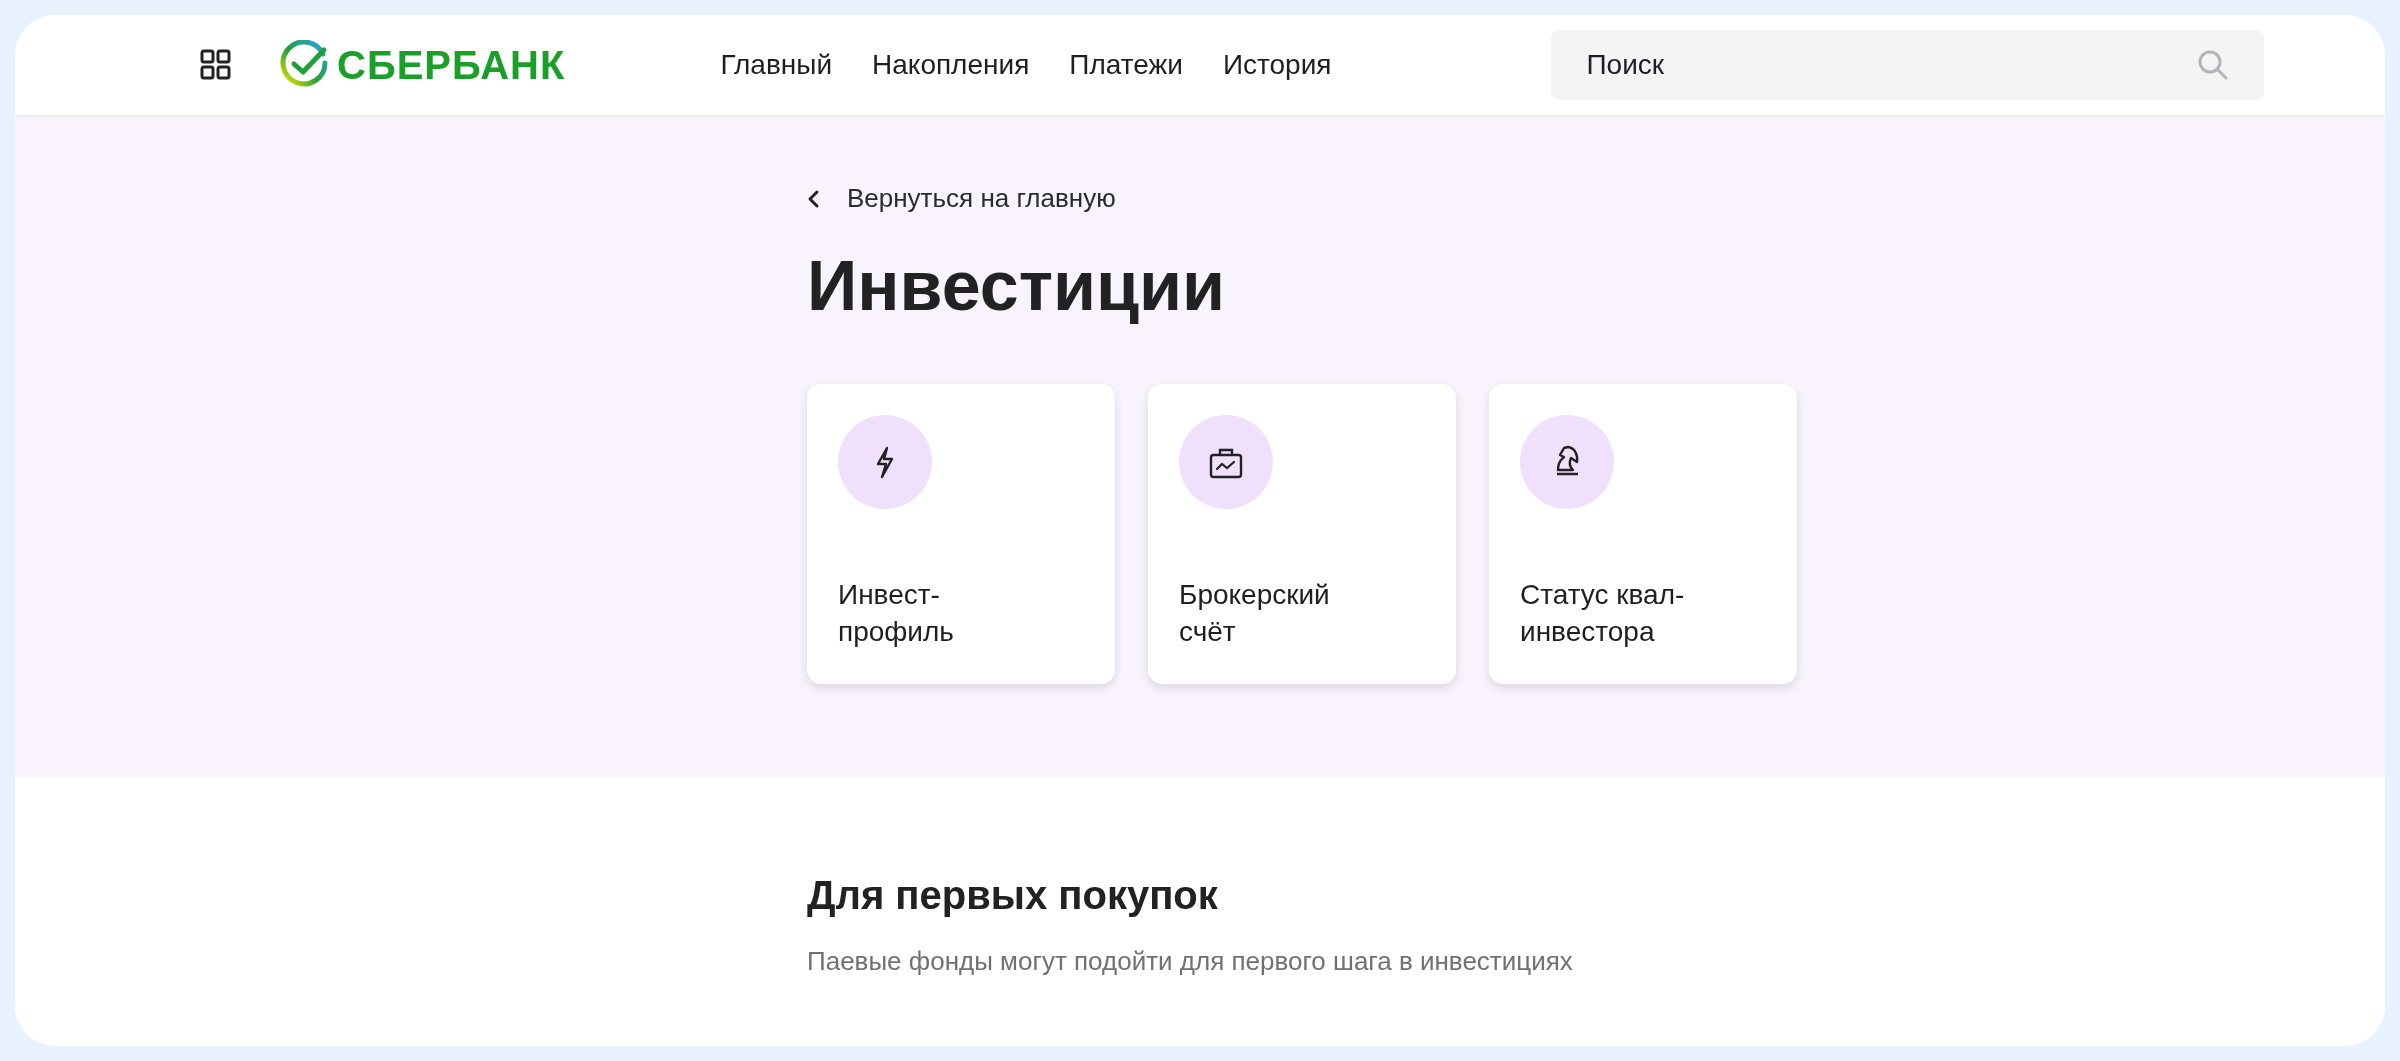 This screenshot has height=1061, width=2400. Describe the element at coordinates (951, 65) in the screenshot. I see `nav-link: Накопления` at that location.